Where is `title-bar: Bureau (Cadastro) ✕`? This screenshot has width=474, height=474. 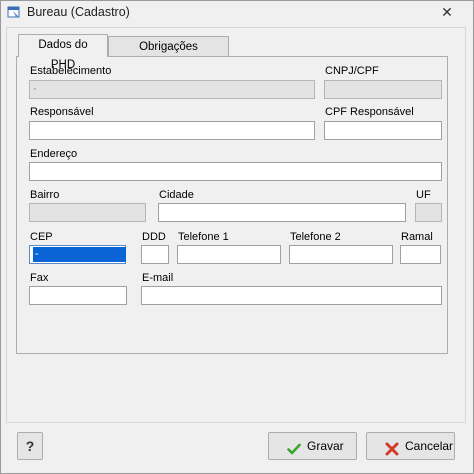 title-bar: Bureau (Cadastro) ✕ is located at coordinates (237, 13).